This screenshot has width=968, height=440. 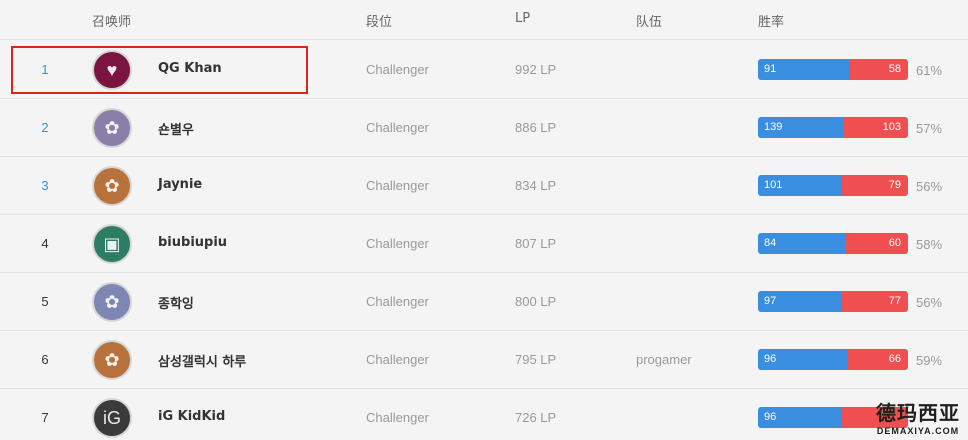 I want to click on avatar-ig-logo-icon: iG, so click(x=112, y=417).